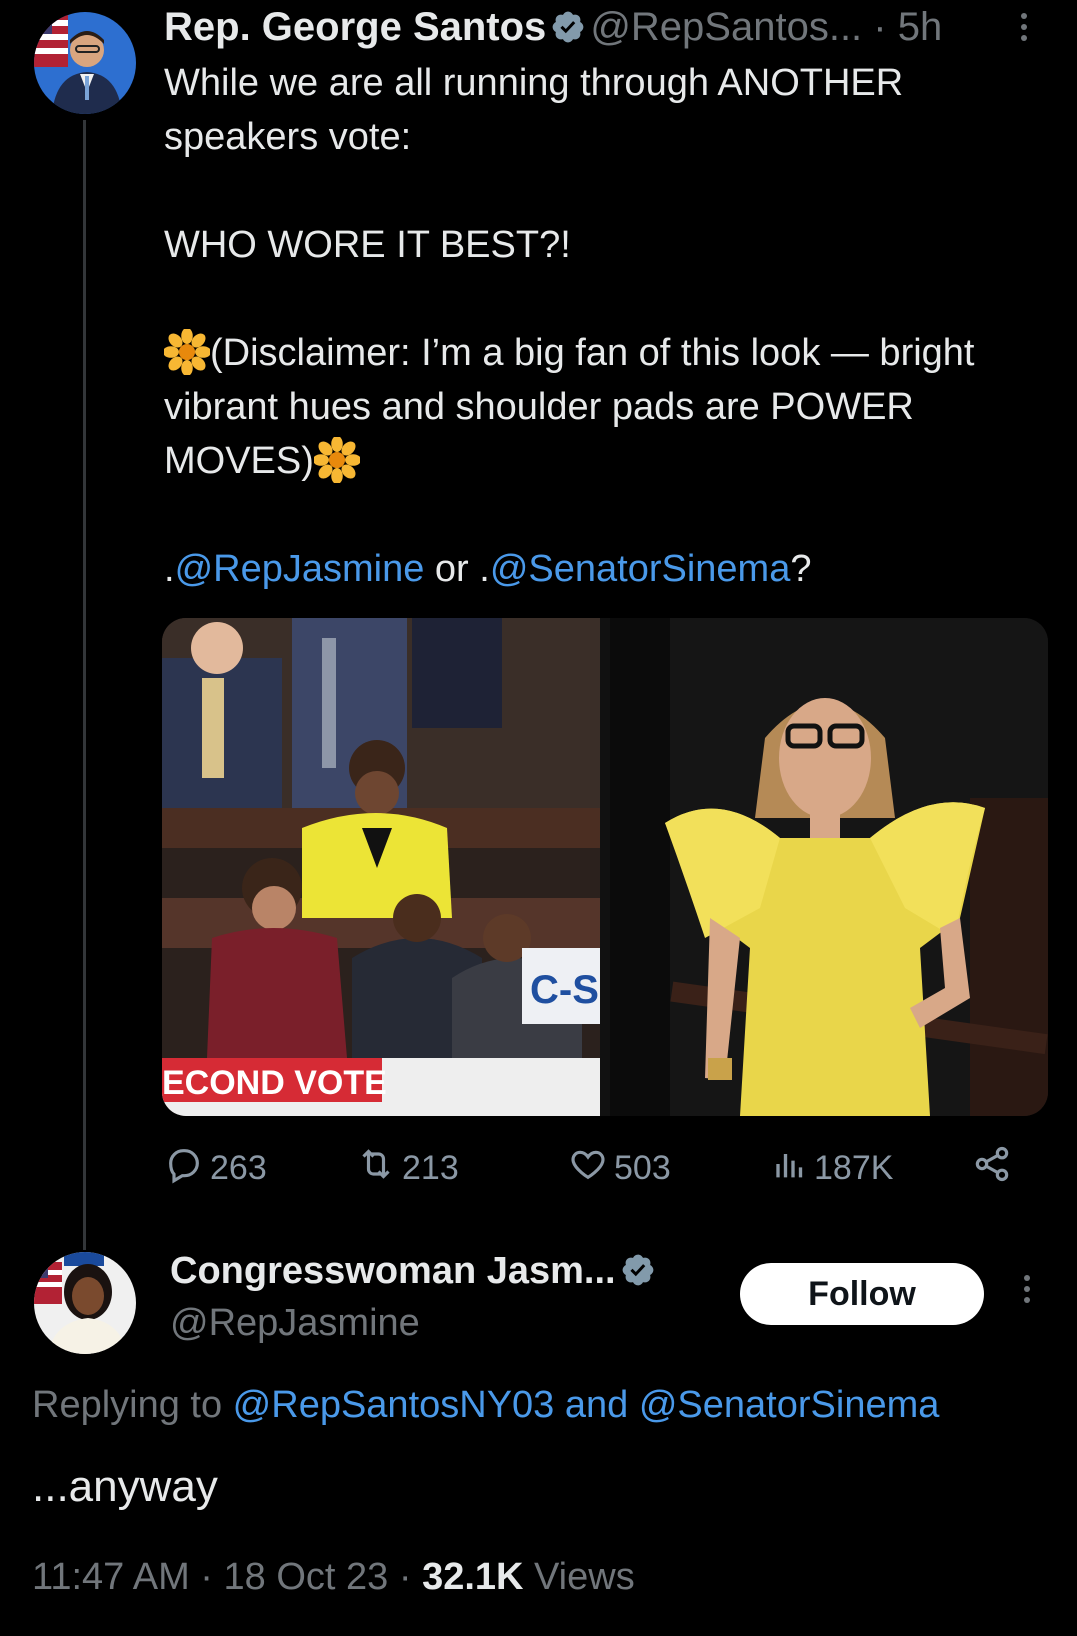 The width and height of the screenshot is (1077, 1636). I want to click on cspan-logo: C-S, so click(564, 990).